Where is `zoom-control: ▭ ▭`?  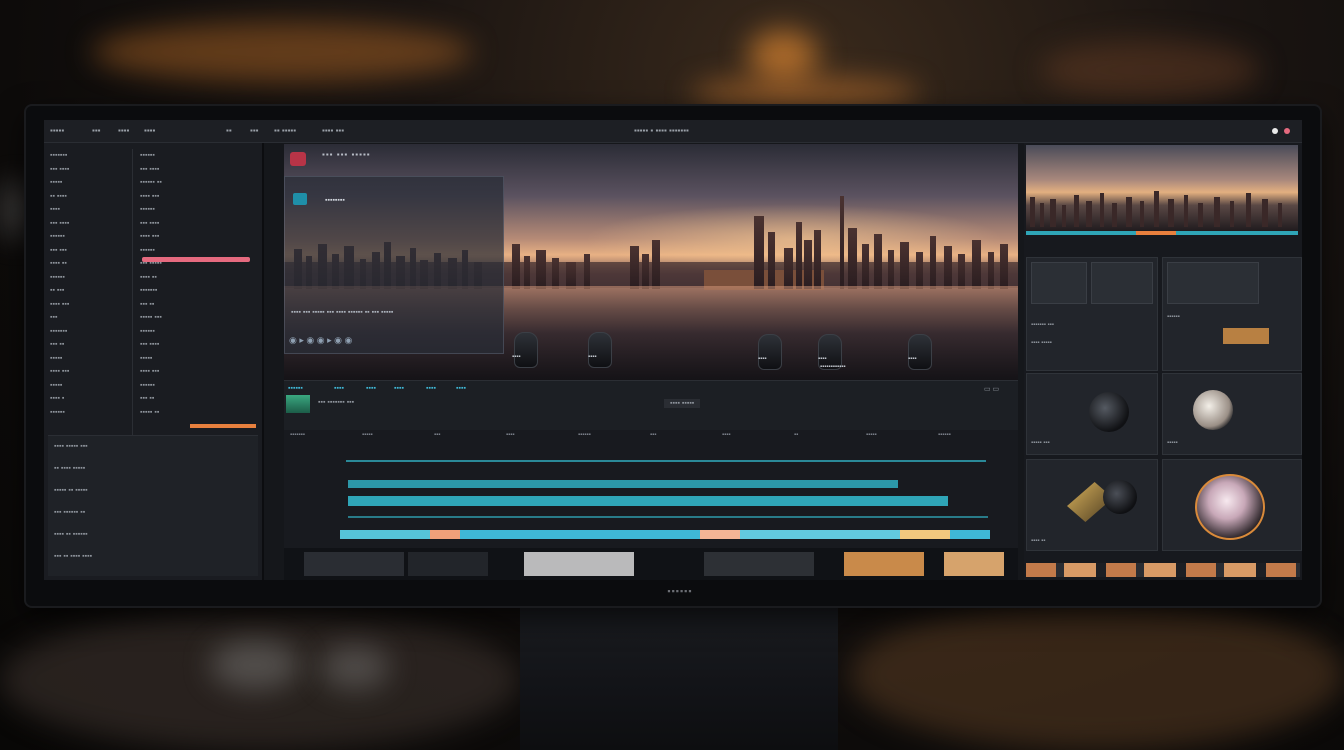 zoom-control: ▭ ▭ is located at coordinates (991, 389).